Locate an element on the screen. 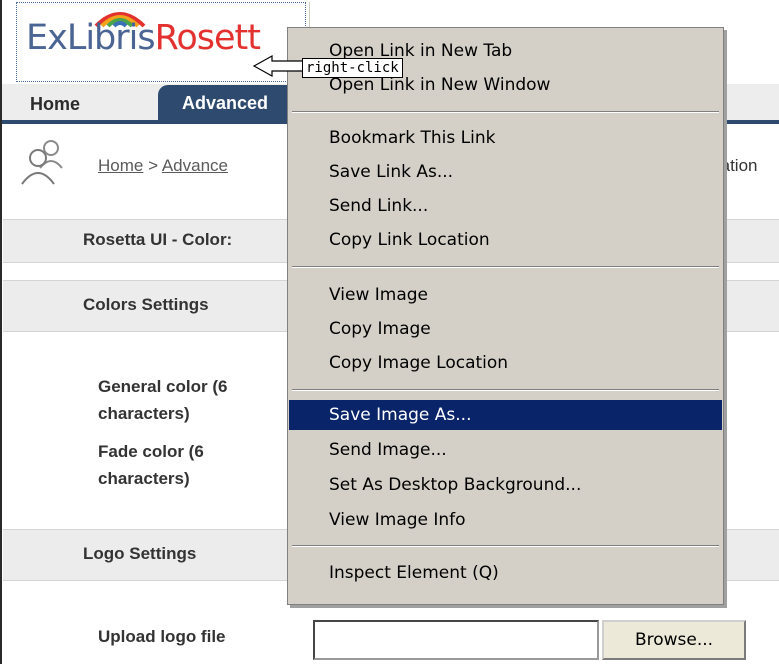 This screenshot has height=664, width=779. section-title-colors: Colors Settings is located at coordinates (146, 304).